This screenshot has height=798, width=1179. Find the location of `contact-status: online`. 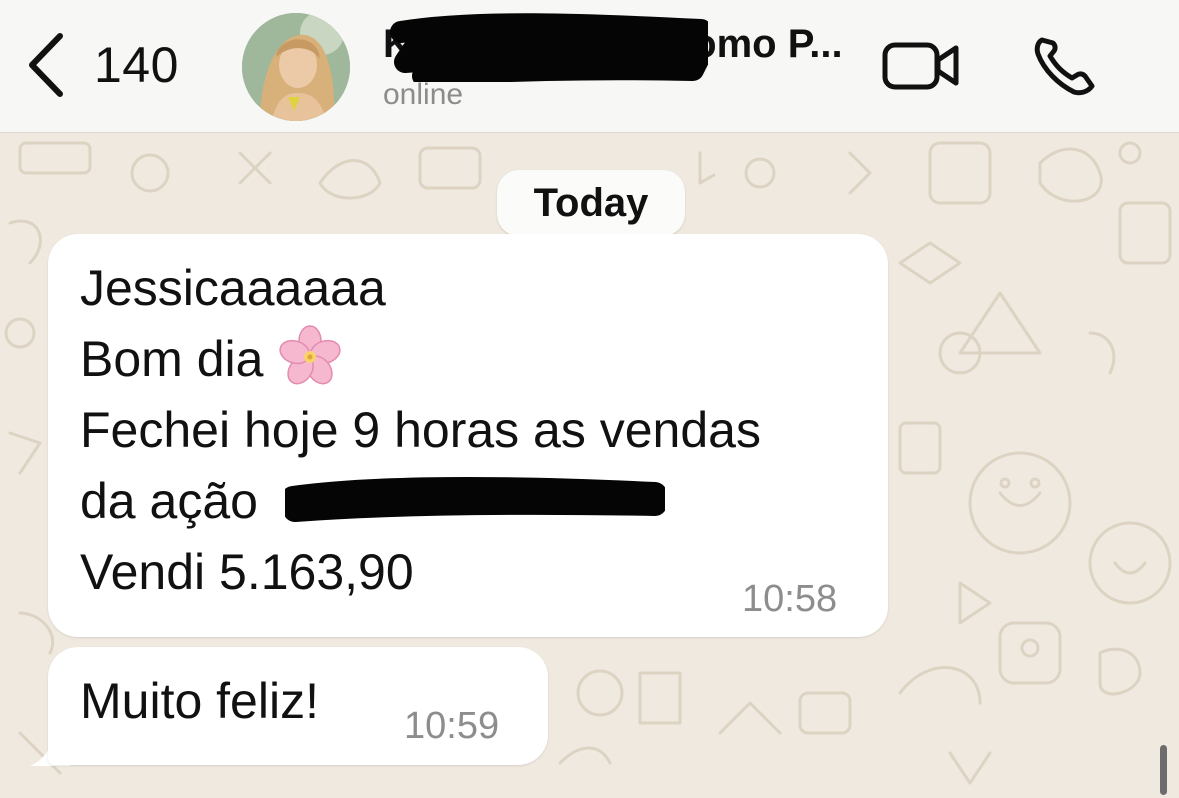

contact-status: online is located at coordinates (423, 94).